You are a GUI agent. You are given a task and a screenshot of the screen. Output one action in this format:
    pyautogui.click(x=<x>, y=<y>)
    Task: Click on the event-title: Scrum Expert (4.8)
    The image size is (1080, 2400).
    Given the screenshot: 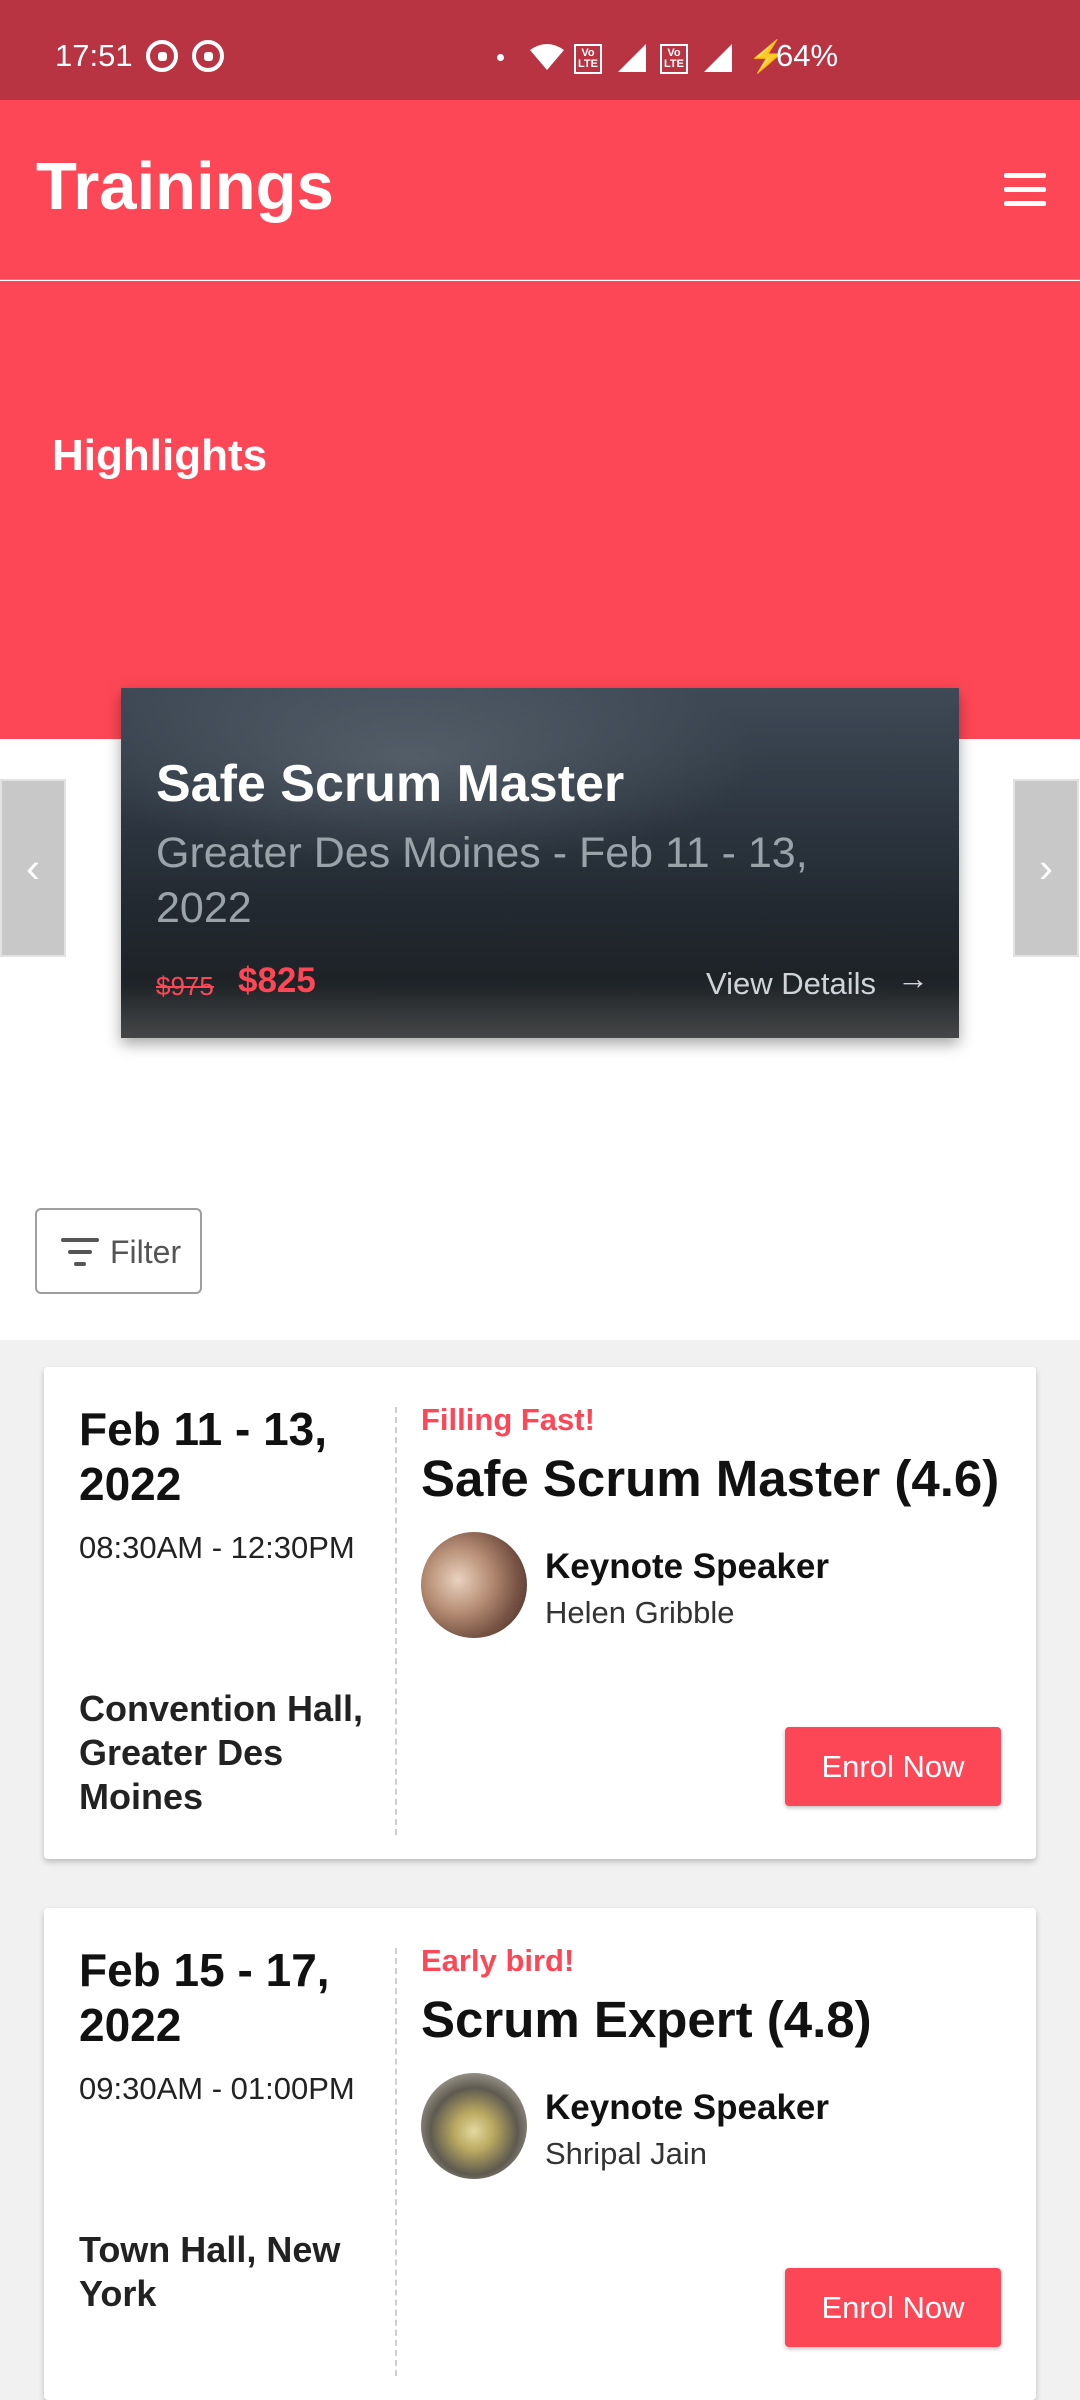 What is the action you would take?
    pyautogui.click(x=646, y=2019)
    